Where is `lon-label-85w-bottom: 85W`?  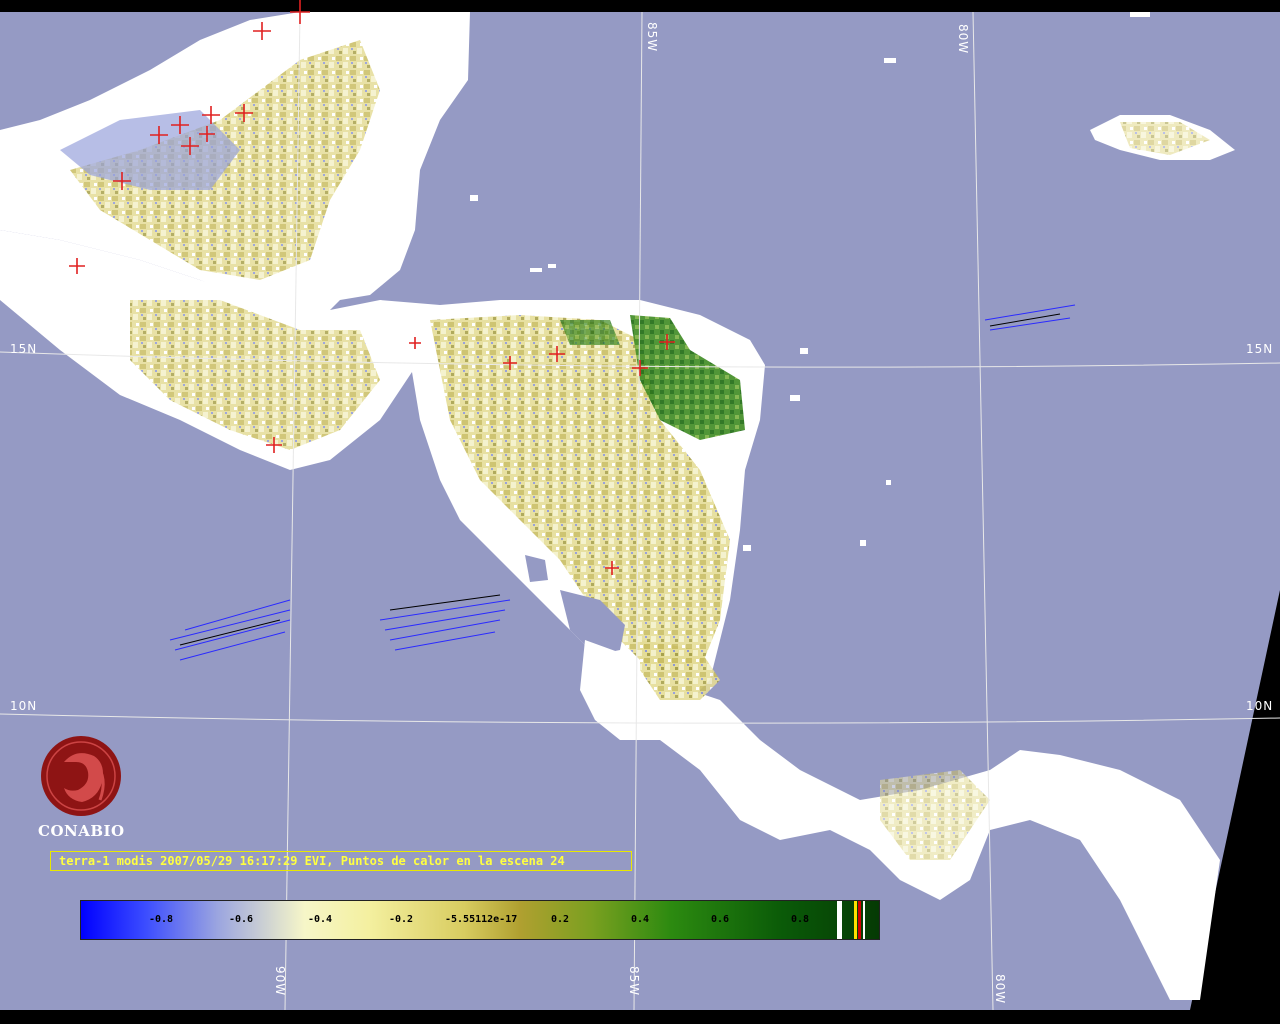
lon-label-85w-bottom: 85W is located at coordinates (634, 981).